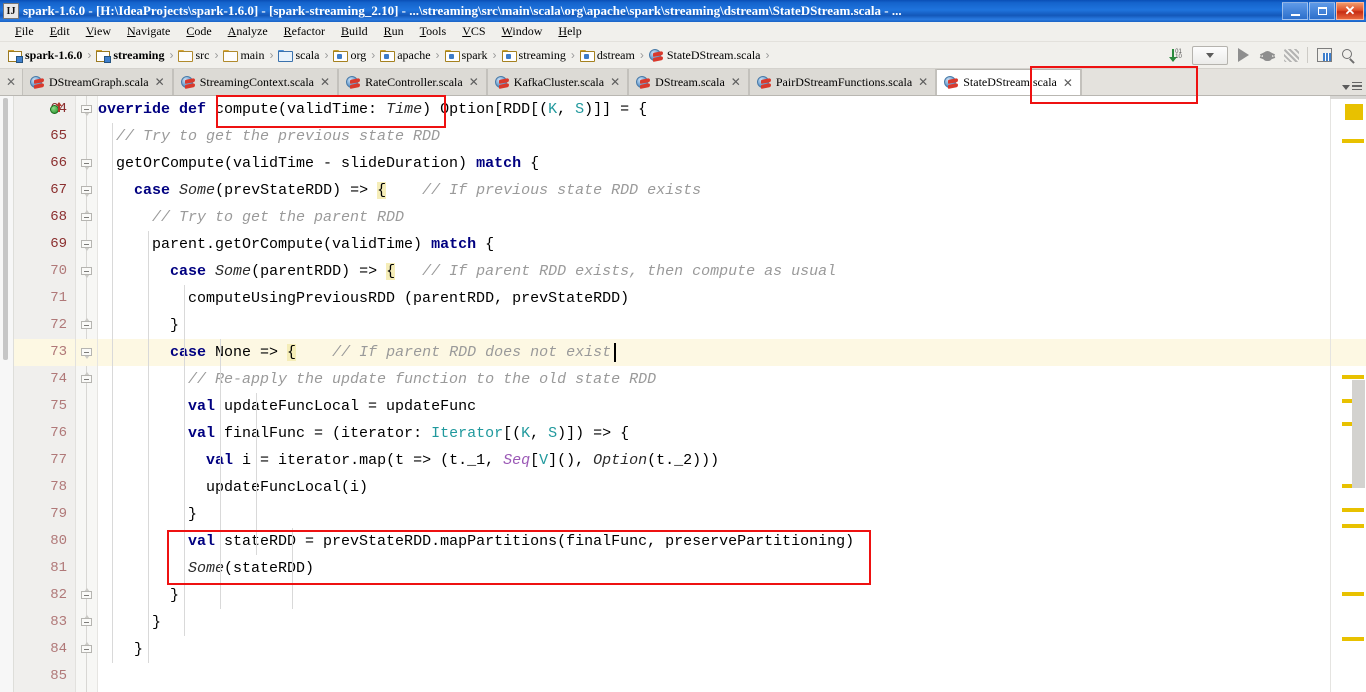  What do you see at coordinates (1324, 55) in the screenshot?
I see `layout-button` at bounding box center [1324, 55].